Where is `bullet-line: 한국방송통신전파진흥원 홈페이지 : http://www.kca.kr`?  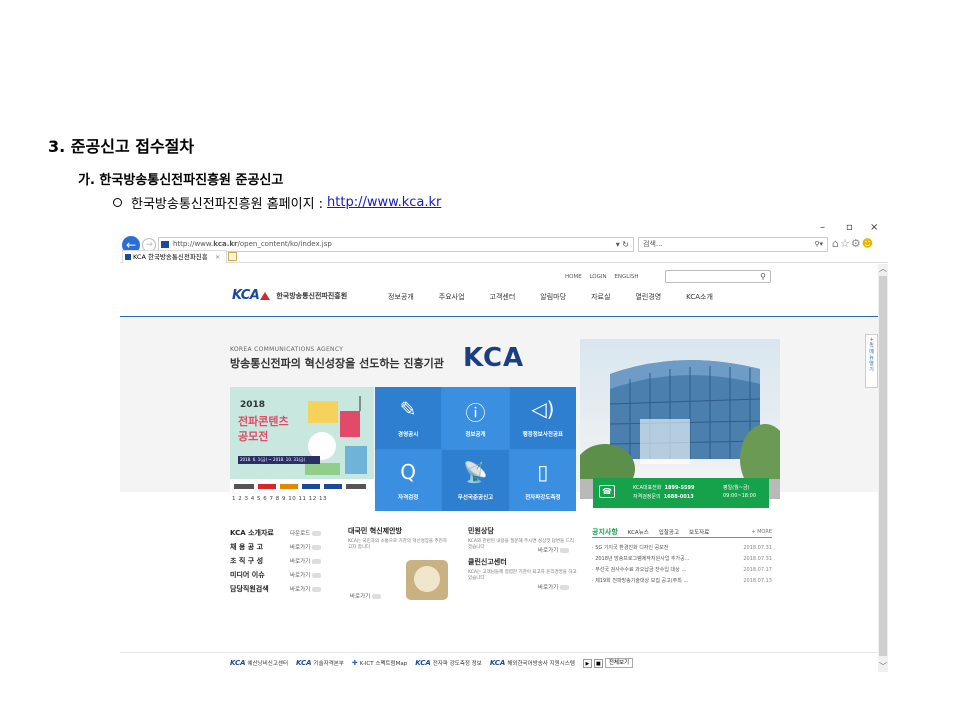 bullet-line: 한국방송통신전파진흥원 홈페이지 : http://www.kca.kr is located at coordinates (277, 202).